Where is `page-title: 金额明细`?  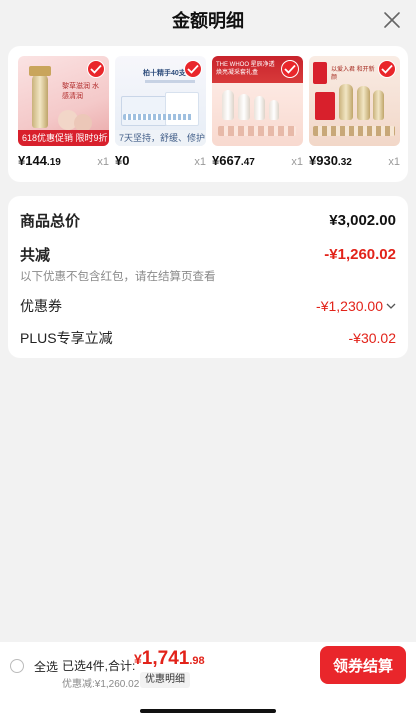
page-title: 金额明细 is located at coordinates (208, 21).